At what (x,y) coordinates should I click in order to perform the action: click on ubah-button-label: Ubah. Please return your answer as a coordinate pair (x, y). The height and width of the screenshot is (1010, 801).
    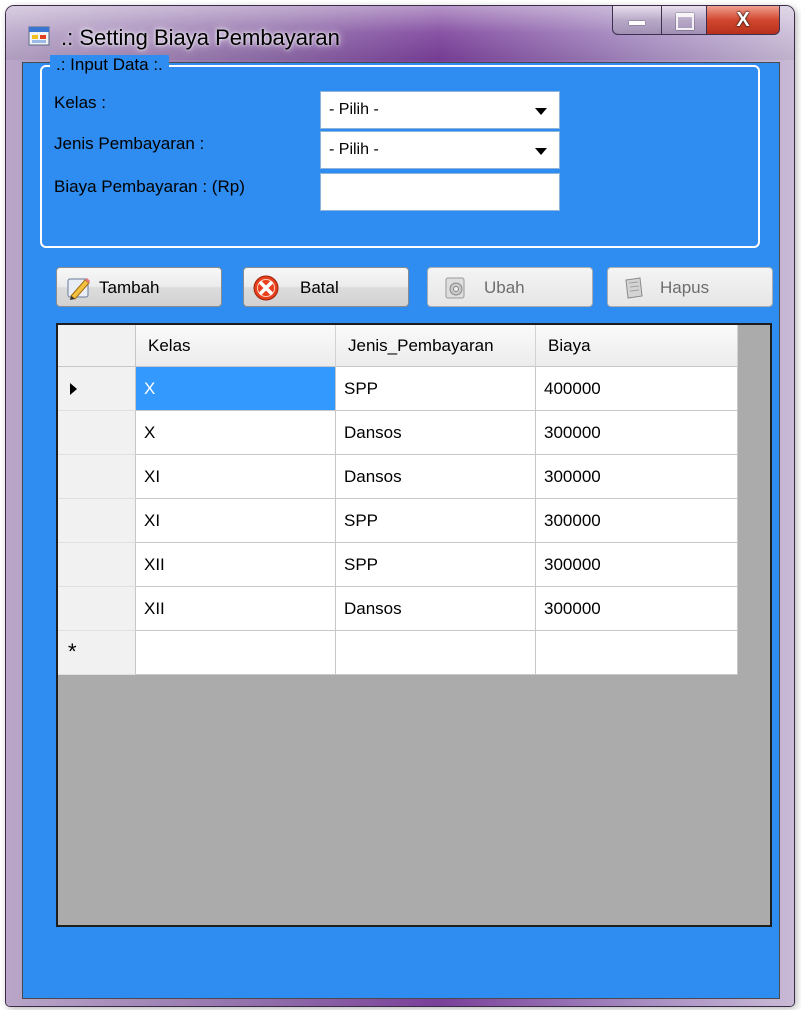
    Looking at the image, I should click on (504, 287).